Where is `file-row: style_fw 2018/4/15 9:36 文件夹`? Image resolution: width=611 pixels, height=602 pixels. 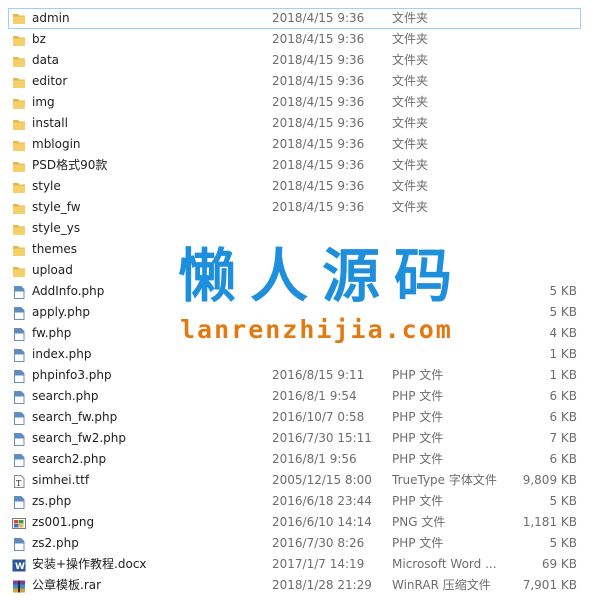
file-row: style_fw 2018/4/15 9:36 文件夹 is located at coordinates (305, 207).